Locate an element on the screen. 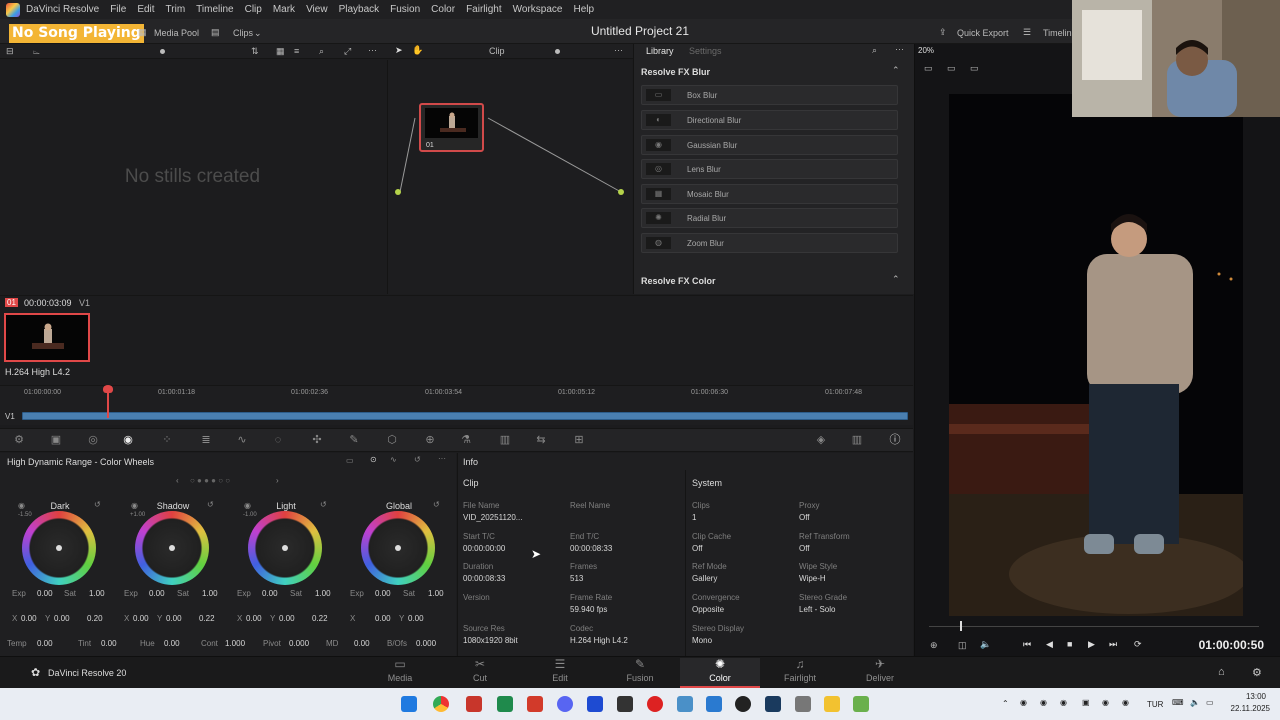  color-match-icon: ▣ is located at coordinates (56, 440).